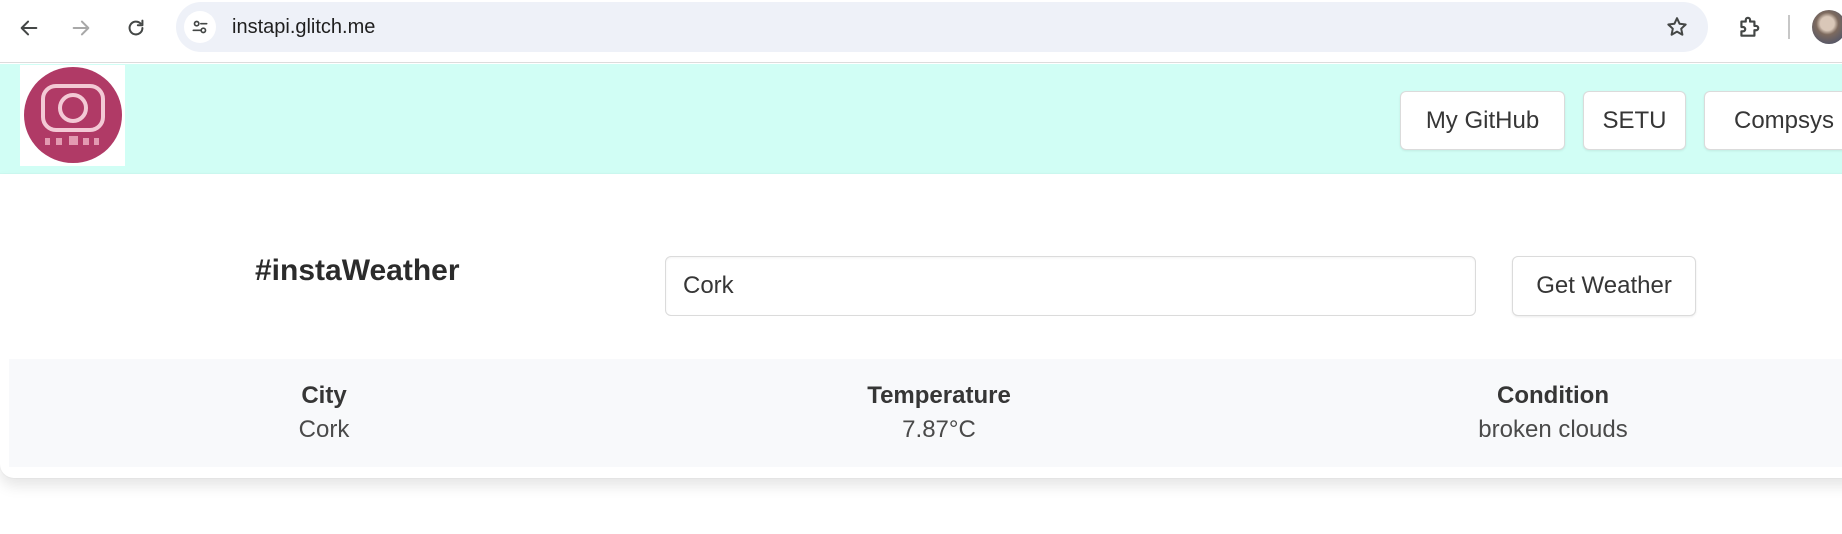 Image resolution: width=1842 pixels, height=534 pixels. I want to click on reload-button, so click(136, 28).